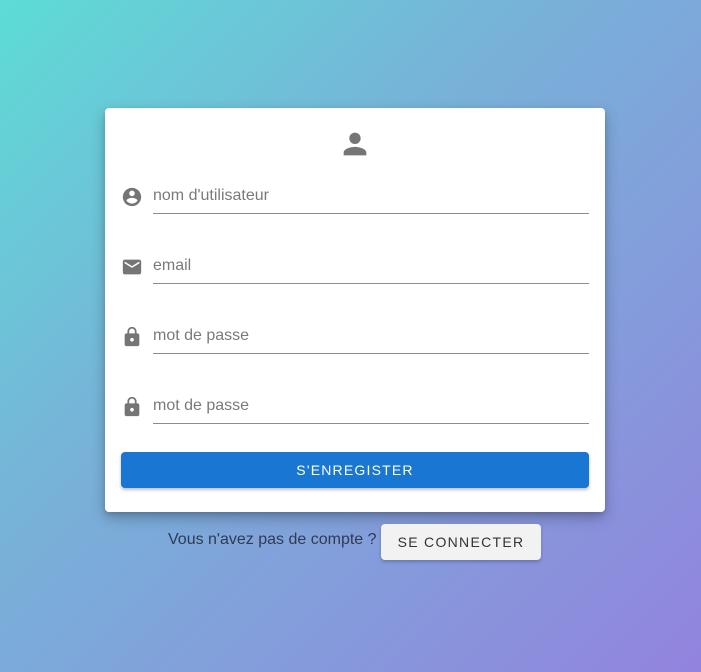  What do you see at coordinates (371, 196) in the screenshot?
I see `username-input` at bounding box center [371, 196].